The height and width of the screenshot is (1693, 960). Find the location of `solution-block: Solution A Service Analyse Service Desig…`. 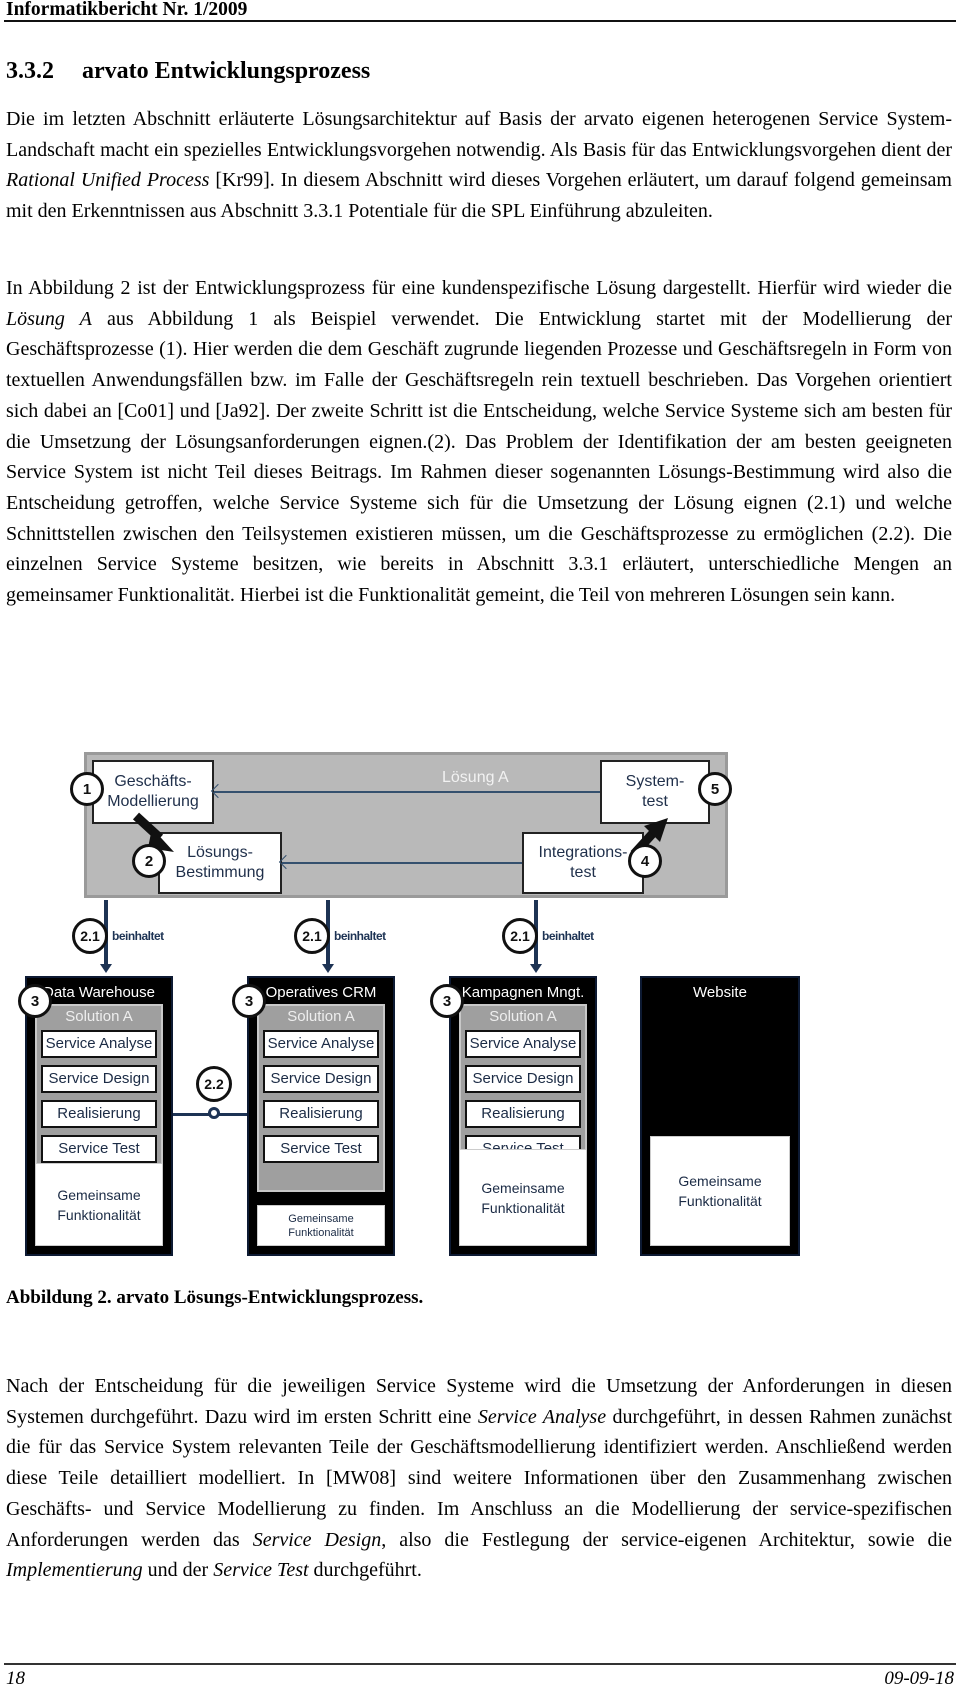

solution-block: Solution A Service Analyse Service Desig… is located at coordinates (321, 1098).